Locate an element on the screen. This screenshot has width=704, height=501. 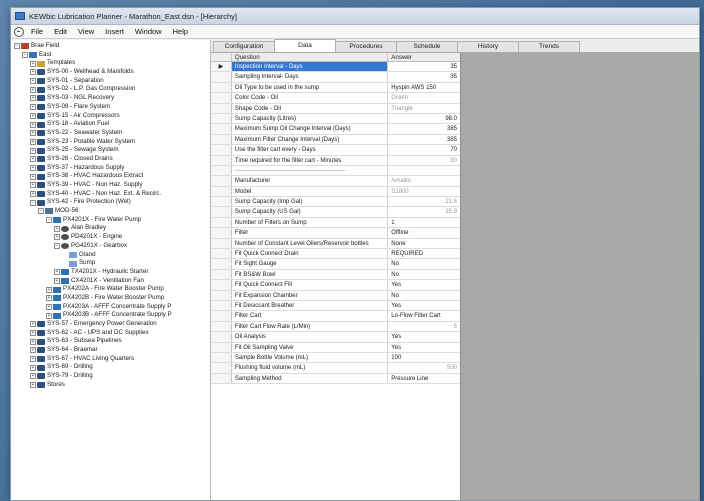
grid-row: Fit Quick Connect Fill Yes is located at coordinates (335, 285).